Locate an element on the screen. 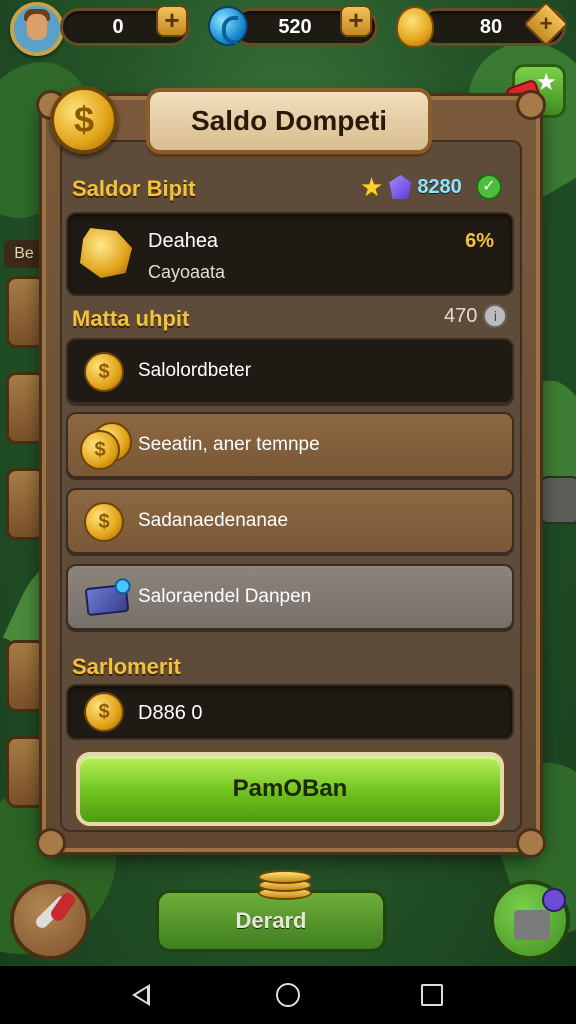  blue-gem-icon is located at coordinates (228, 26).